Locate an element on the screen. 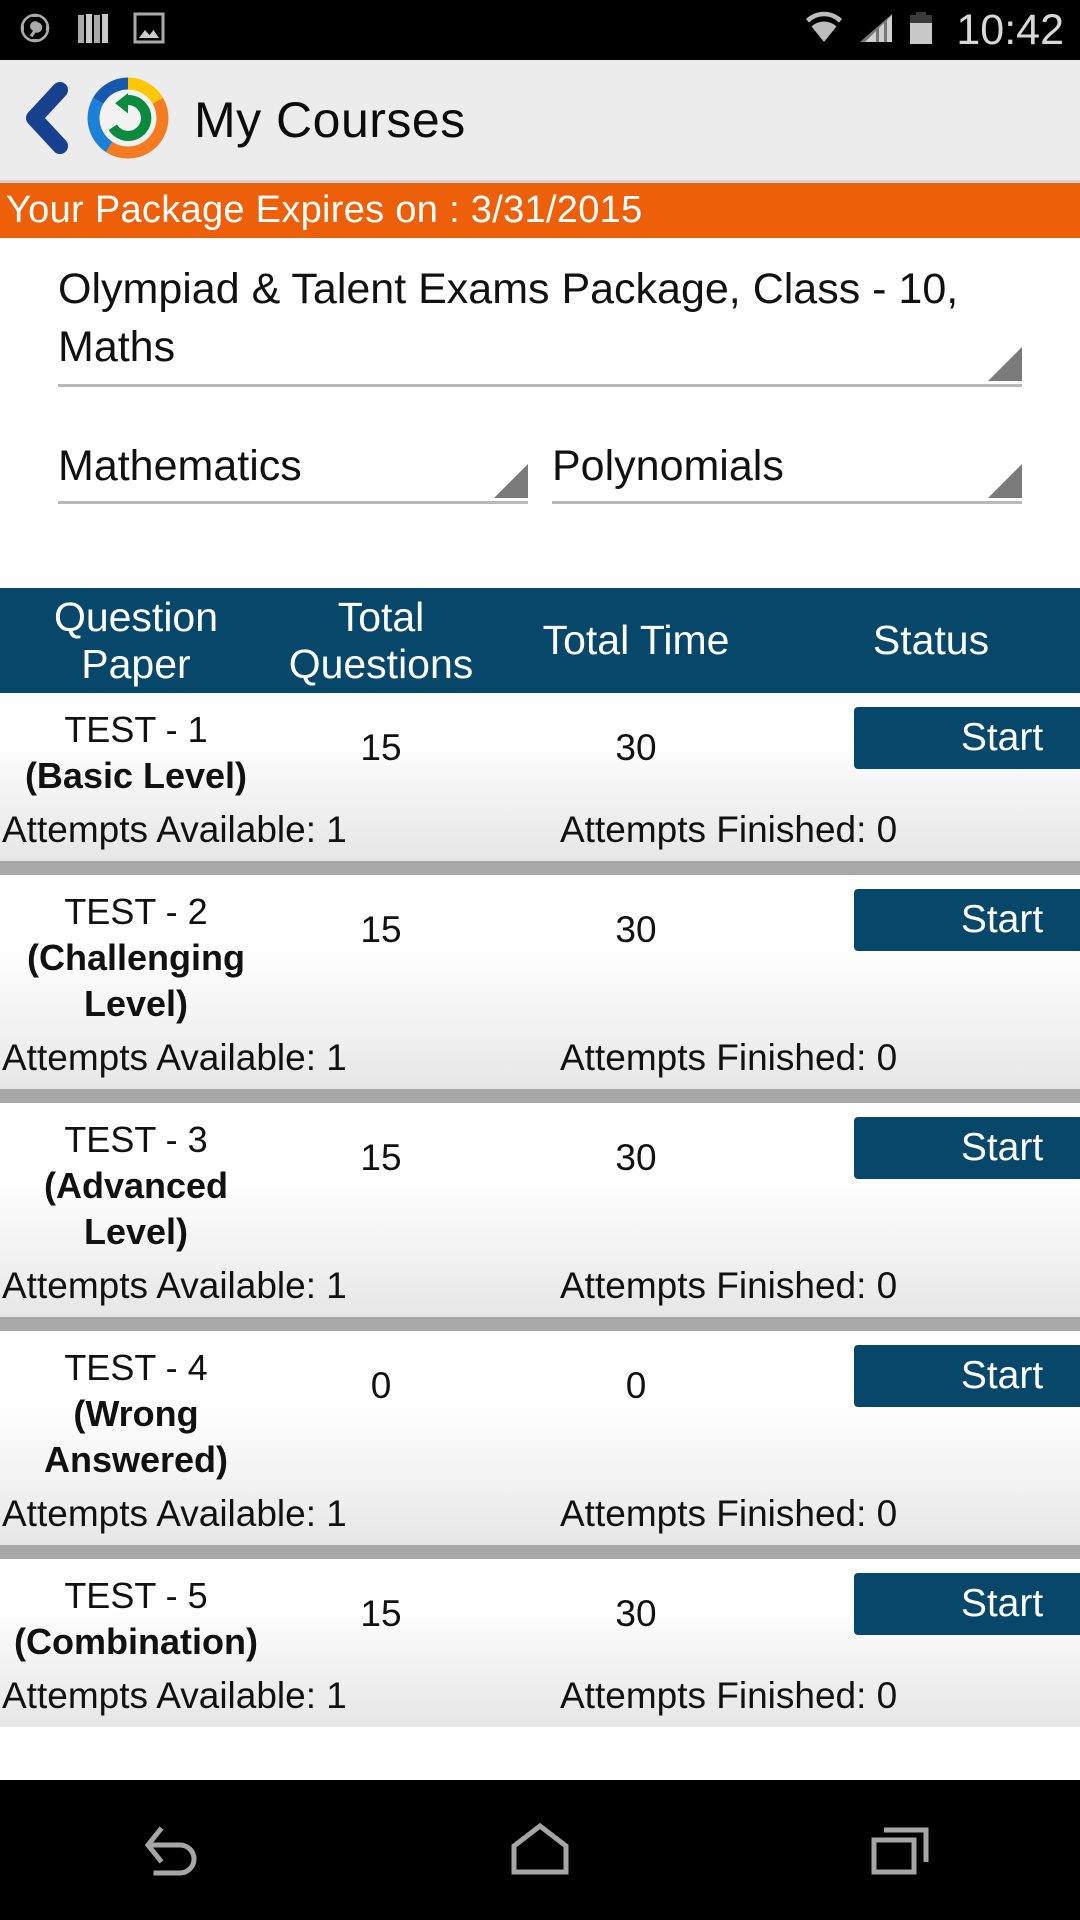  column-header-line1: Question is located at coordinates (136, 616).